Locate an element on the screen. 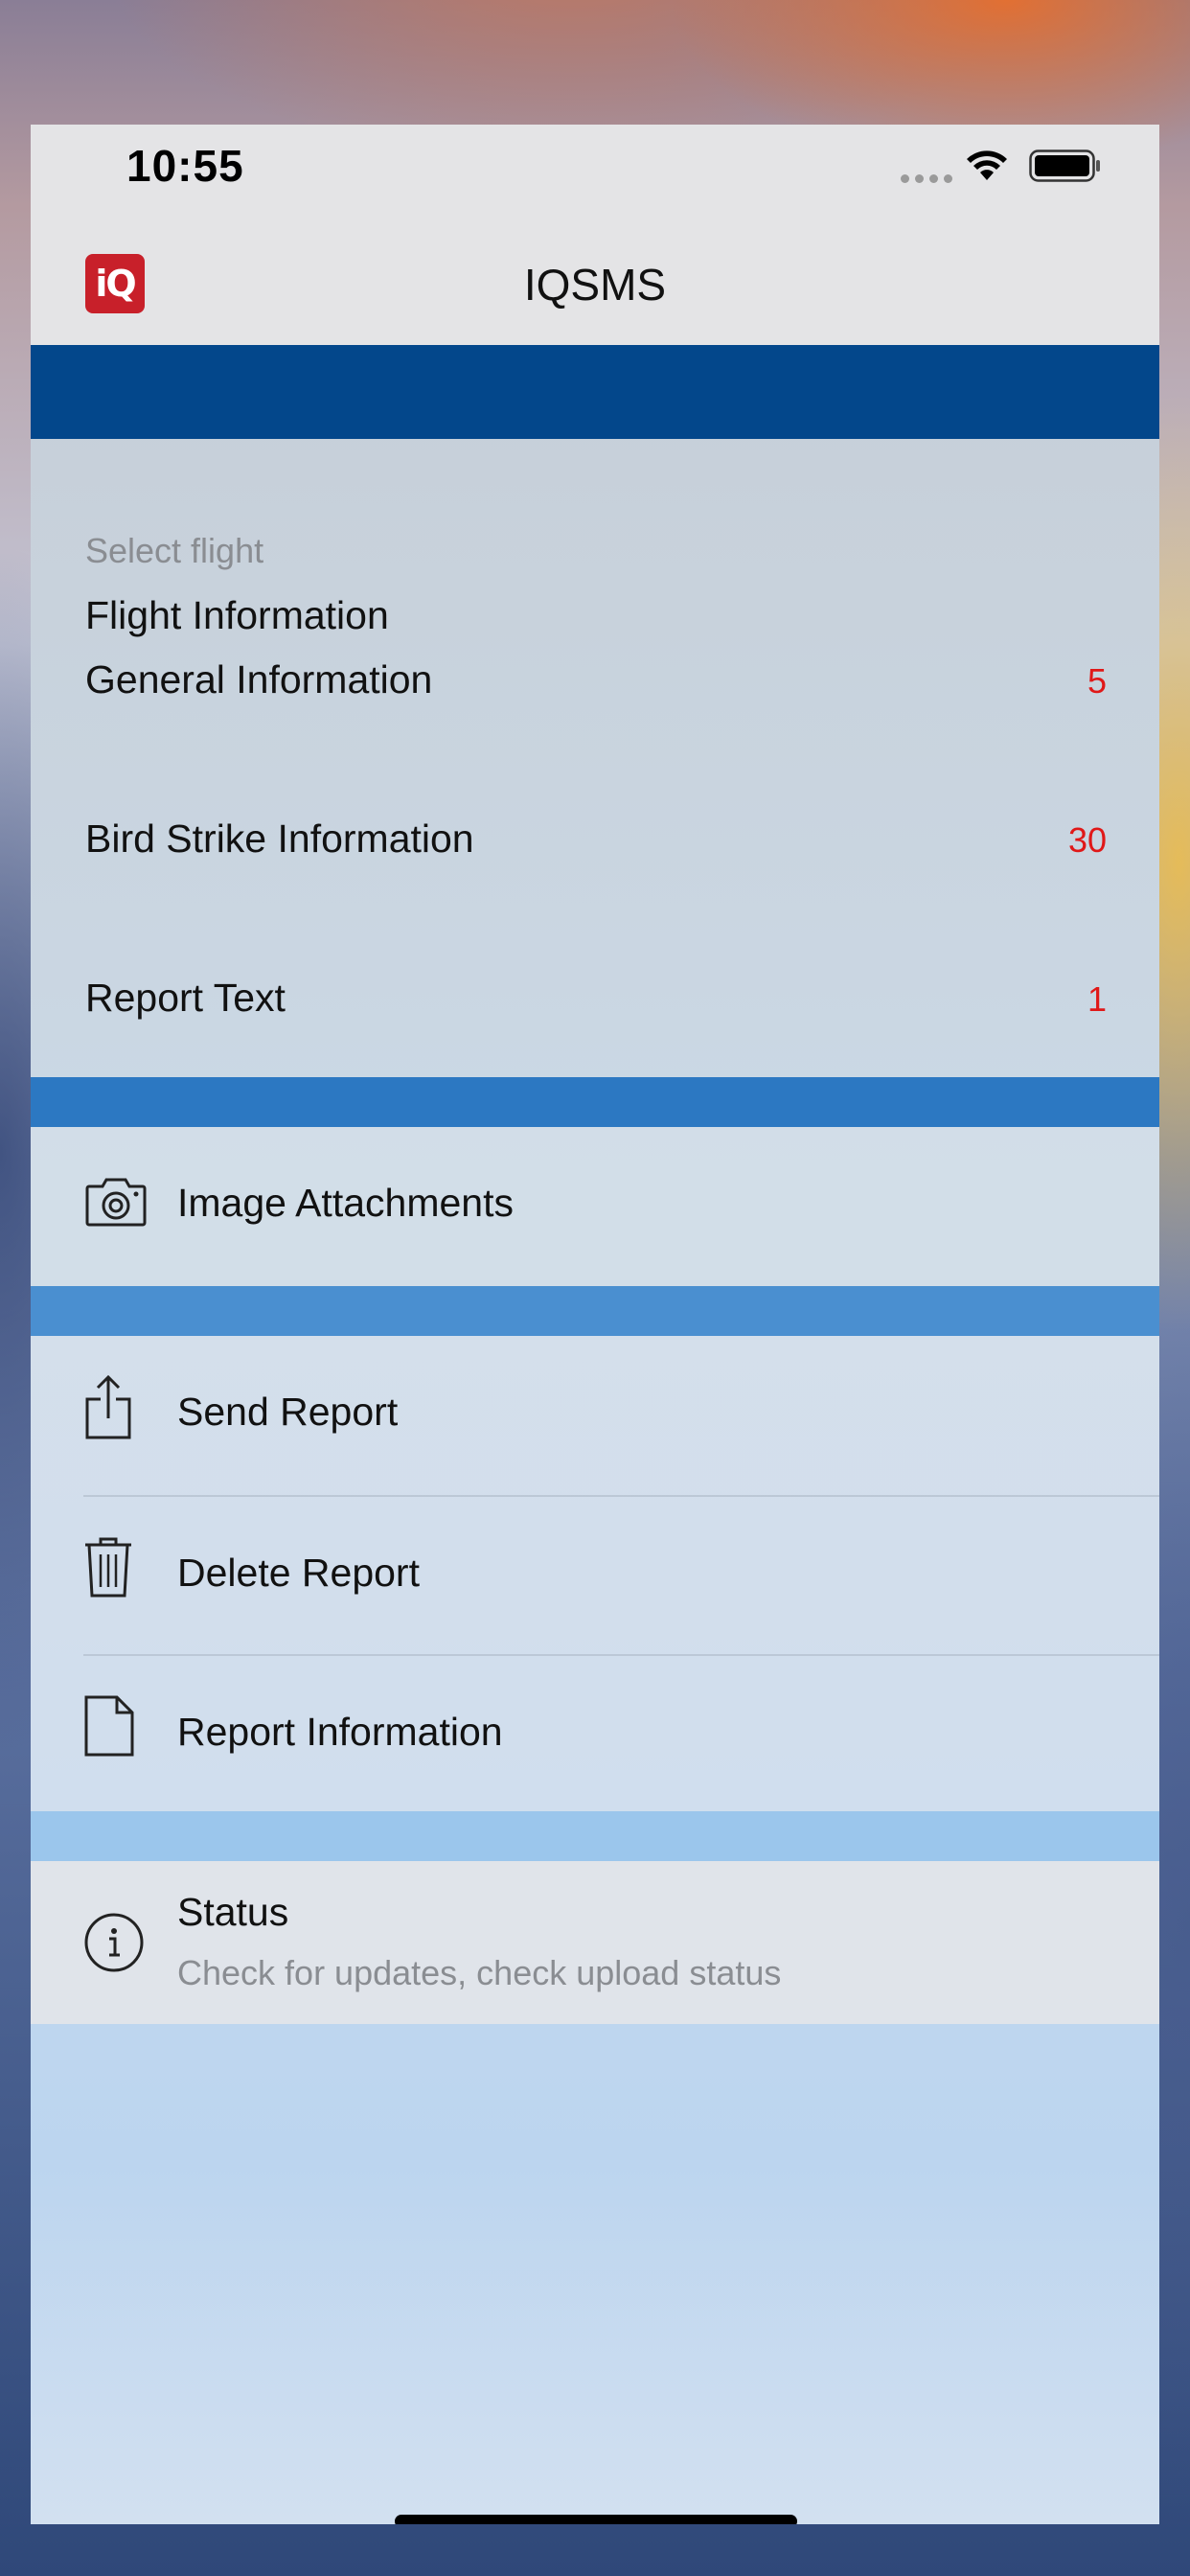 This screenshot has height=2576, width=1190. navigation-bar: iQ IQSMS is located at coordinates (595, 282).